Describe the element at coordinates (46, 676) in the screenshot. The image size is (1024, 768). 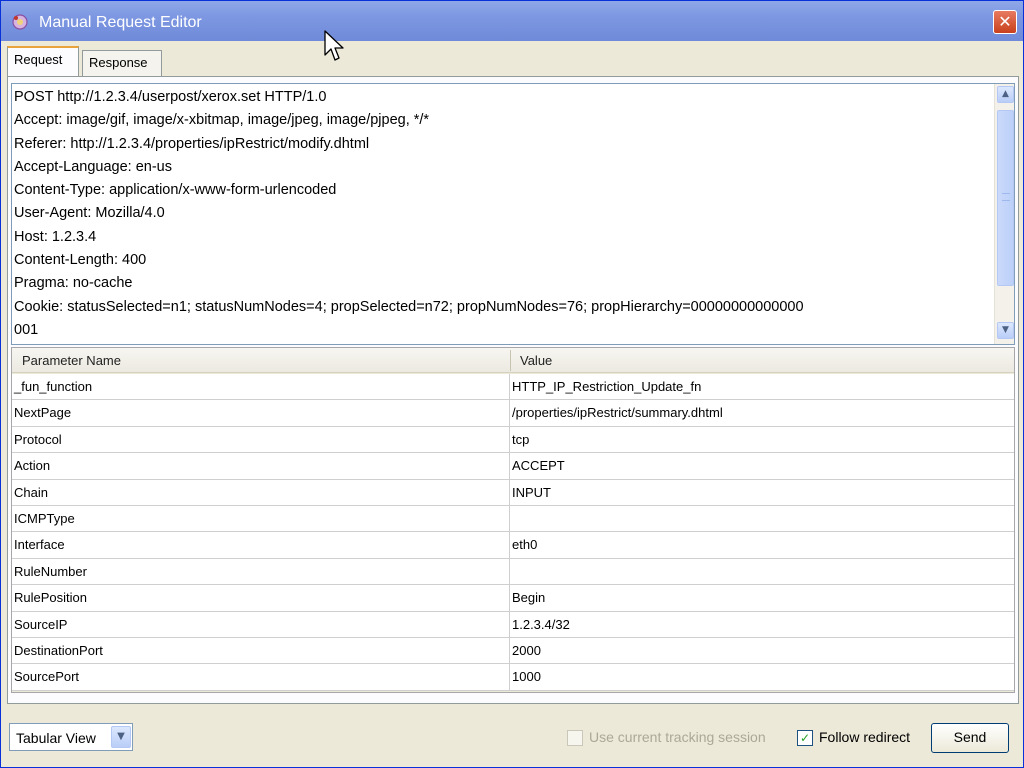
I see `parameter-name-cell: SourcePort` at that location.